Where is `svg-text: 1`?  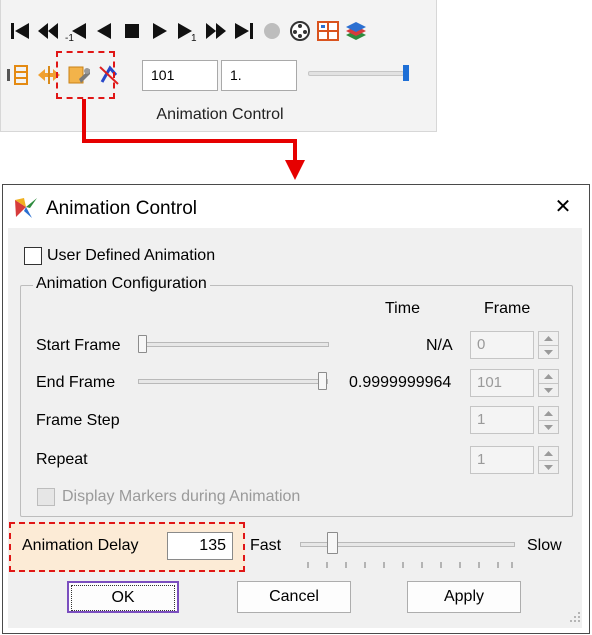 svg-text: 1 is located at coordinates (194, 37).